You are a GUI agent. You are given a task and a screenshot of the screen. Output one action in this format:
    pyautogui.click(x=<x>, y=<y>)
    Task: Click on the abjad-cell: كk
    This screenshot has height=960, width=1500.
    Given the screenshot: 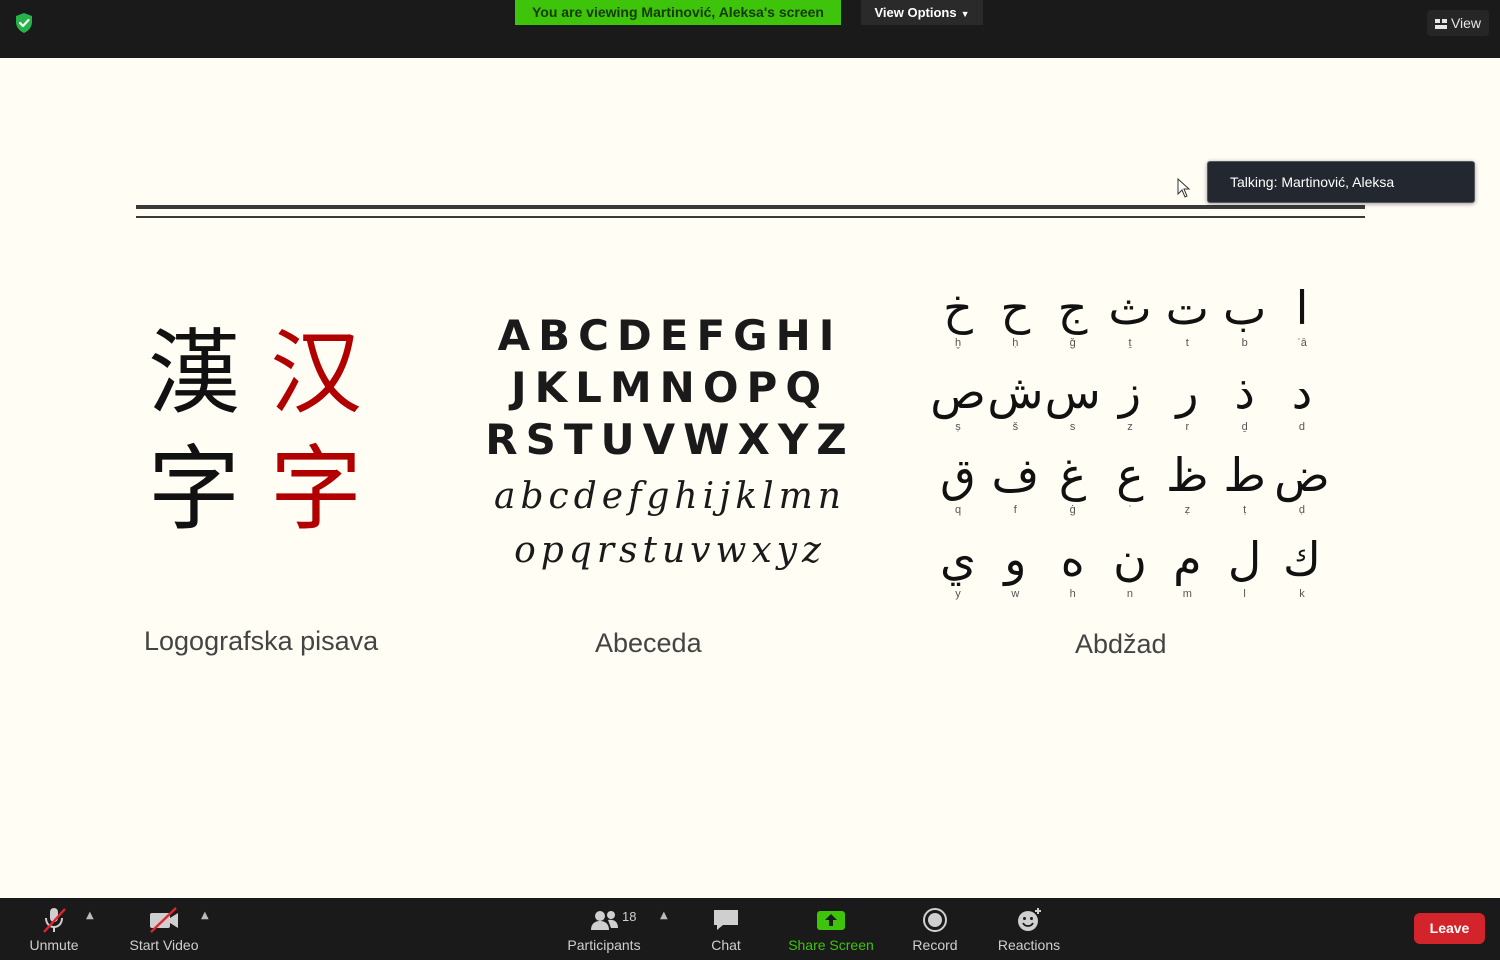 What is the action you would take?
    pyautogui.click(x=1302, y=566)
    